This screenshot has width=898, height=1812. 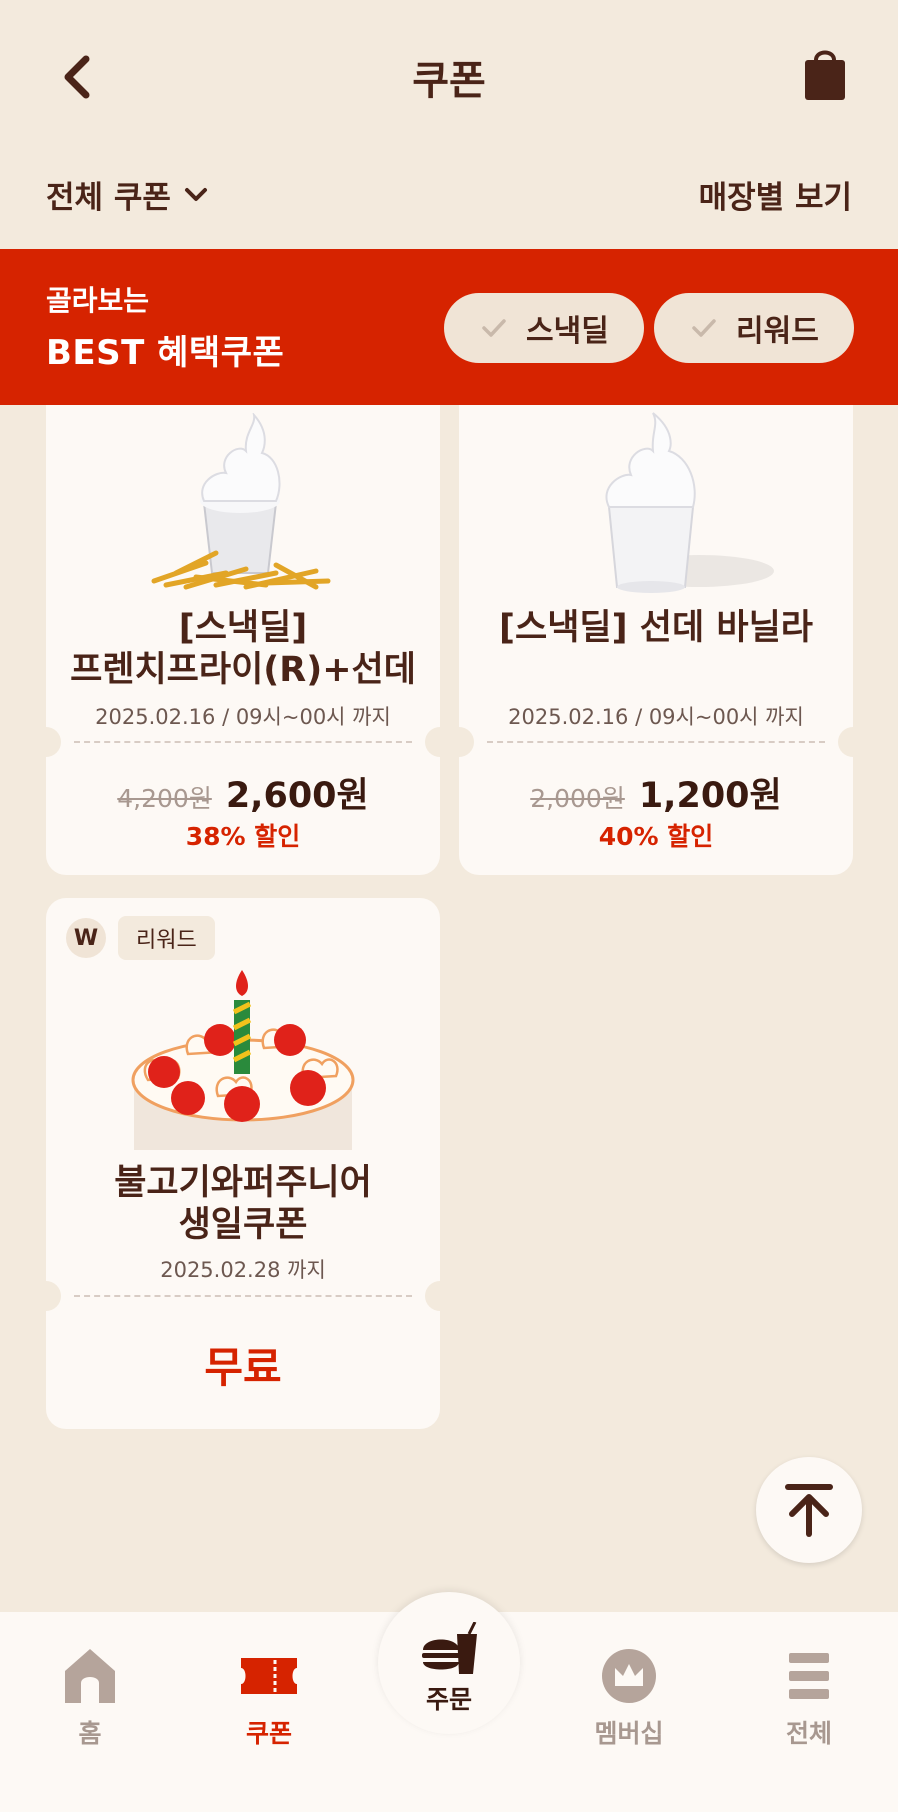 I want to click on price-row: 2,000원 1,200원, so click(x=656, y=792).